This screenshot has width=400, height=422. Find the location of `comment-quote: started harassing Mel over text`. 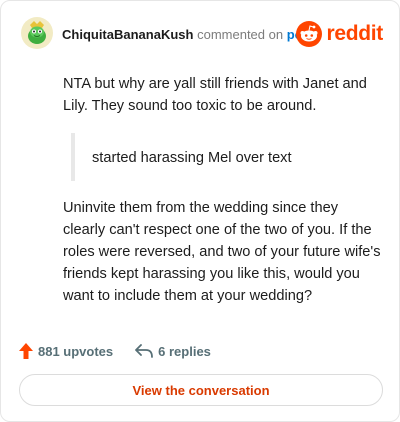

comment-quote: started harassing Mel over text is located at coordinates (226, 157).